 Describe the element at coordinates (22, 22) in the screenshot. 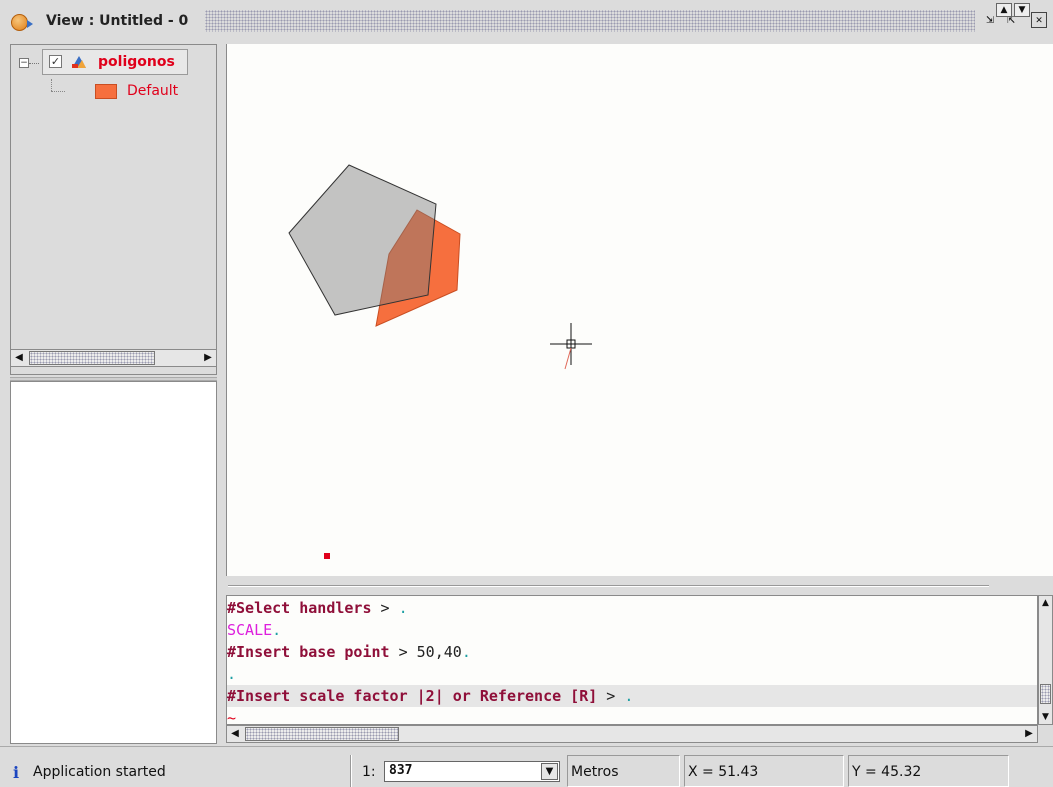

I see `globe-icon` at that location.